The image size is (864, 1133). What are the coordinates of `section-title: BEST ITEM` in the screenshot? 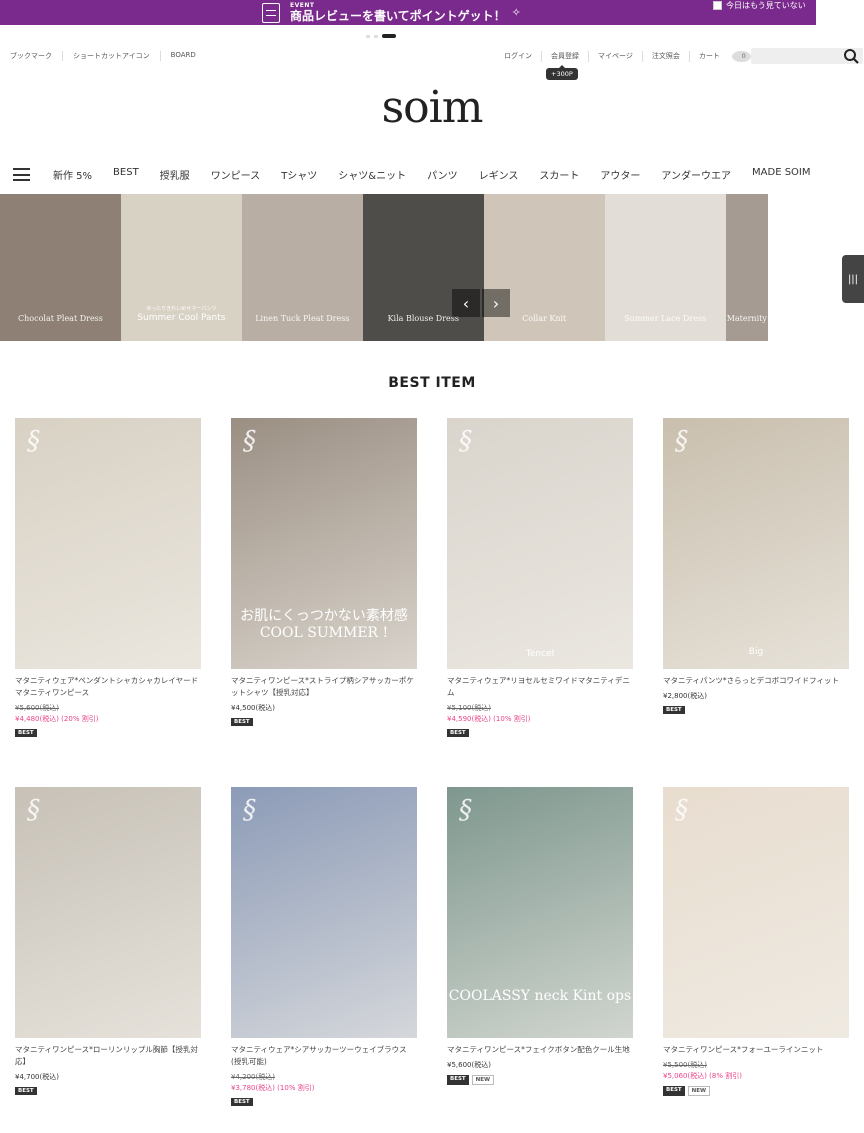 It's located at (432, 383).